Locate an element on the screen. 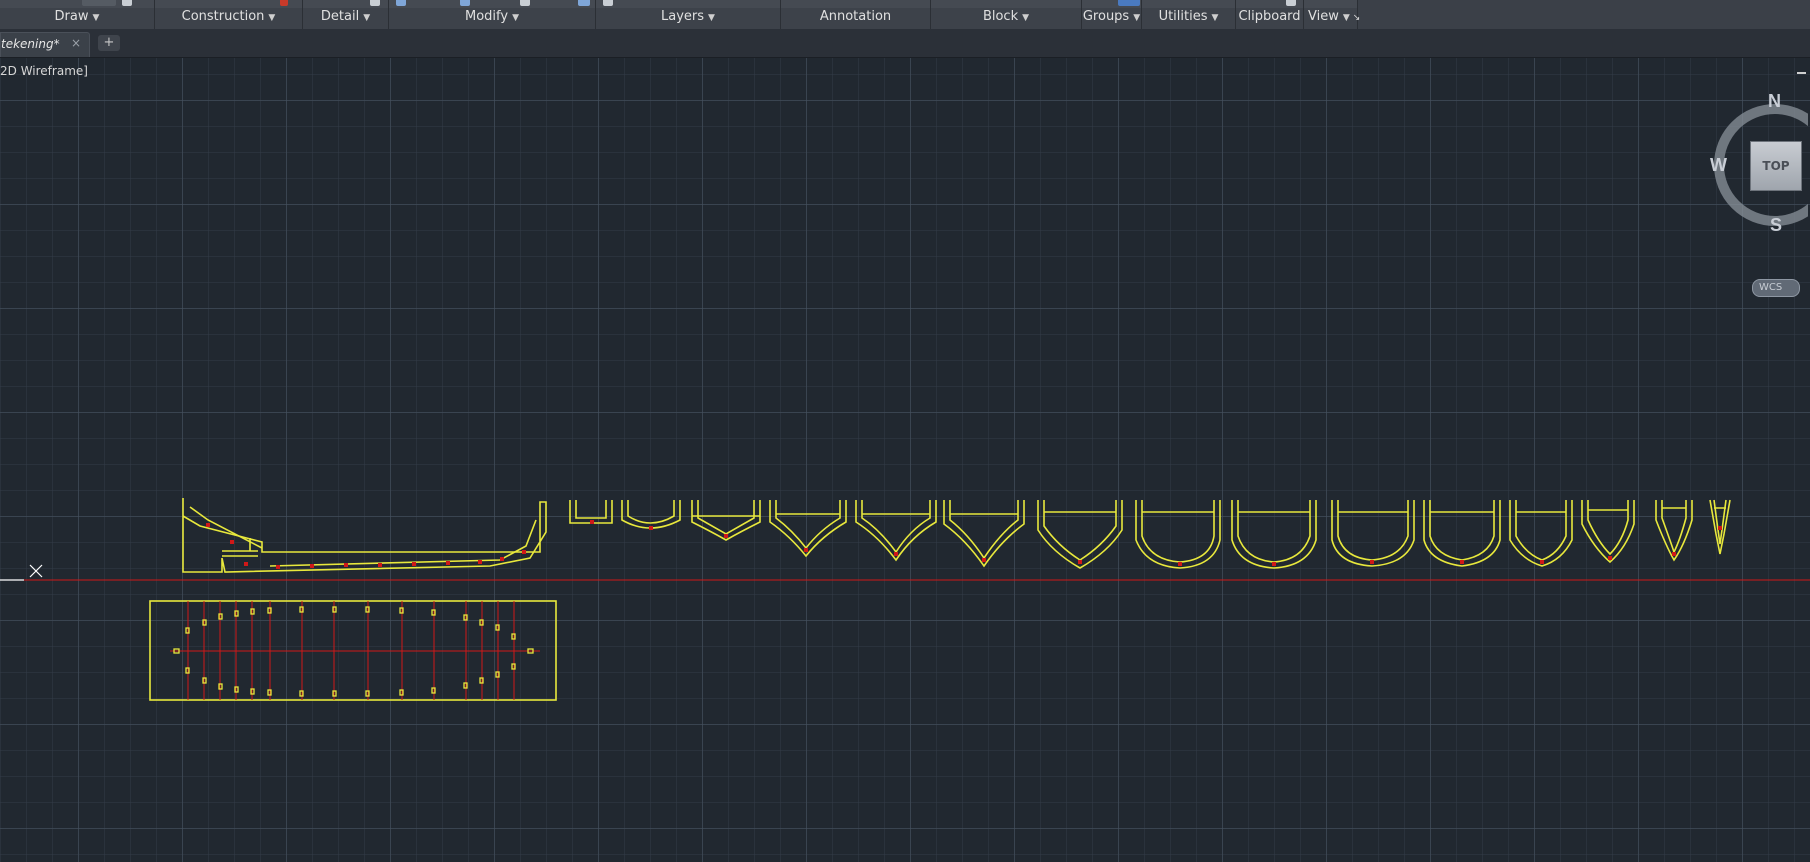 The image size is (1810, 862). compass-south: S is located at coordinates (1776, 225).